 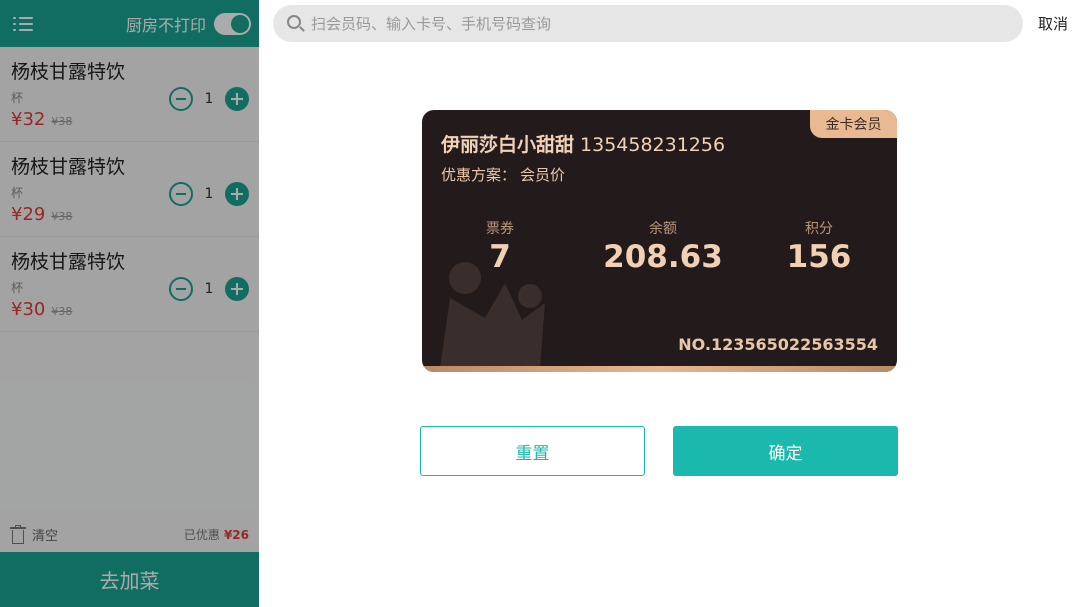 What do you see at coordinates (819, 257) in the screenshot?
I see `stat-value: 156` at bounding box center [819, 257].